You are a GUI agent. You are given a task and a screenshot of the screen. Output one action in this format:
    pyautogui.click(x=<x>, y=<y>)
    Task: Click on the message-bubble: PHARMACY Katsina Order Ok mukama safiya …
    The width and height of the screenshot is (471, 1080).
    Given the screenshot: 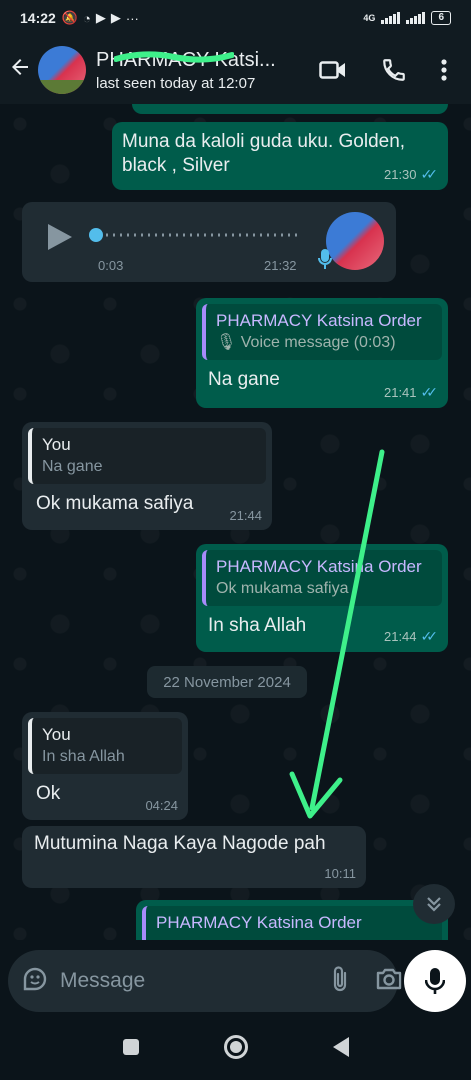 What is the action you would take?
    pyautogui.click(x=322, y=598)
    